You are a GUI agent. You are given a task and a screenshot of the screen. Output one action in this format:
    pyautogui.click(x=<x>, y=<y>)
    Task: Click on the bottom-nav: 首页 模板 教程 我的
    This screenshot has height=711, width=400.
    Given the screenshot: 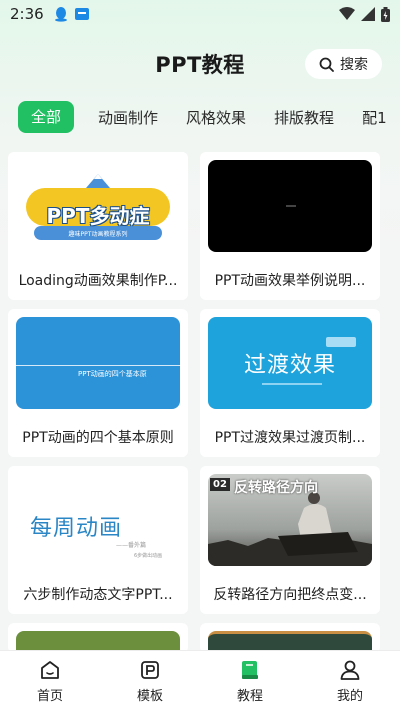 What is the action you would take?
    pyautogui.click(x=200, y=680)
    